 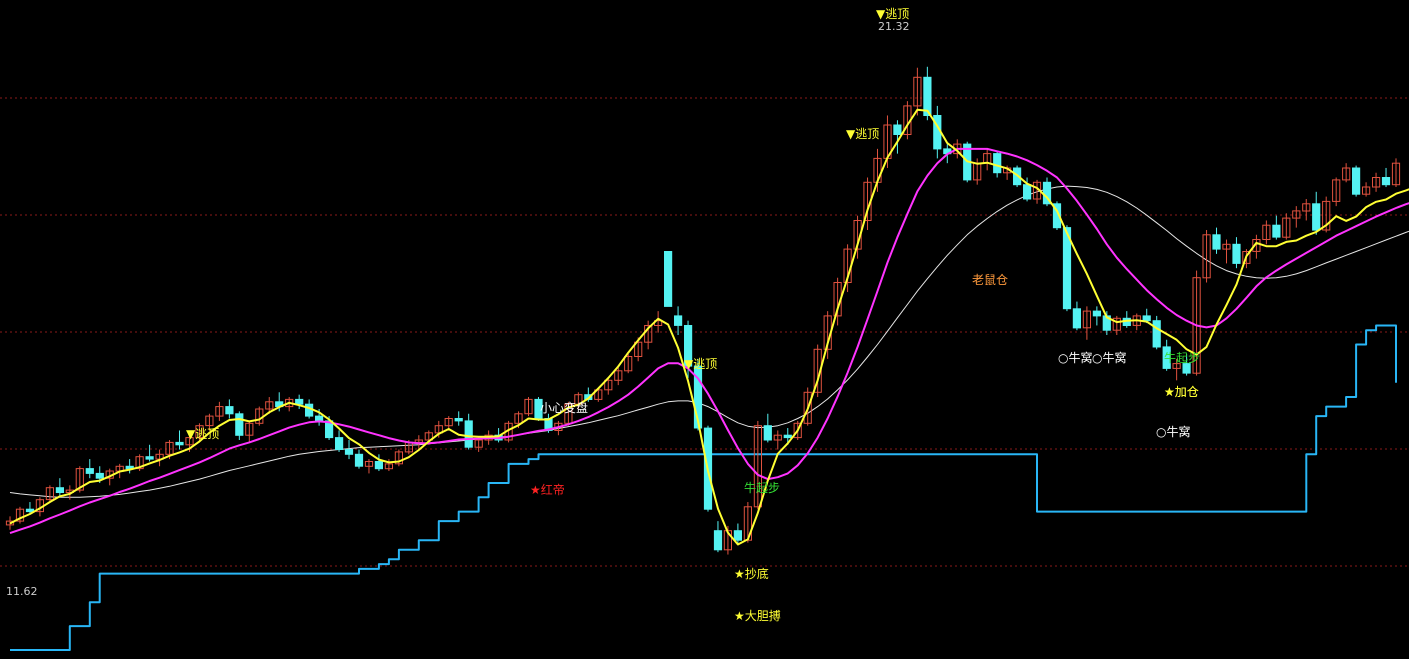 What do you see at coordinates (22, 591) in the screenshot?
I see `low-price-label: 11.62` at bounding box center [22, 591].